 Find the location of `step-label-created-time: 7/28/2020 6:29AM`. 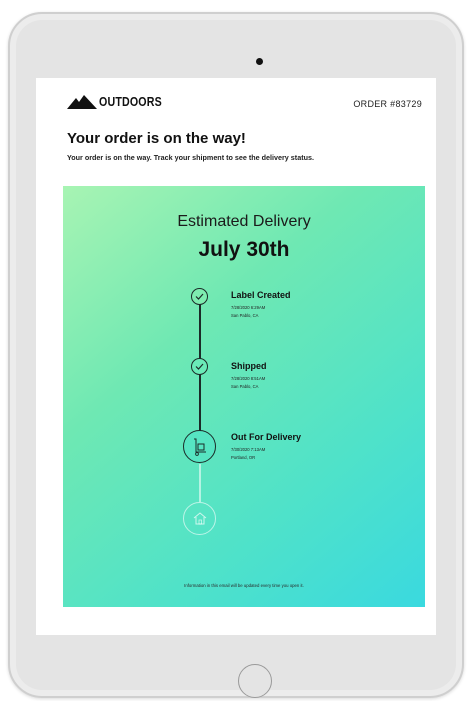

step-label-created-time: 7/28/2020 6:29AM is located at coordinates (248, 307).